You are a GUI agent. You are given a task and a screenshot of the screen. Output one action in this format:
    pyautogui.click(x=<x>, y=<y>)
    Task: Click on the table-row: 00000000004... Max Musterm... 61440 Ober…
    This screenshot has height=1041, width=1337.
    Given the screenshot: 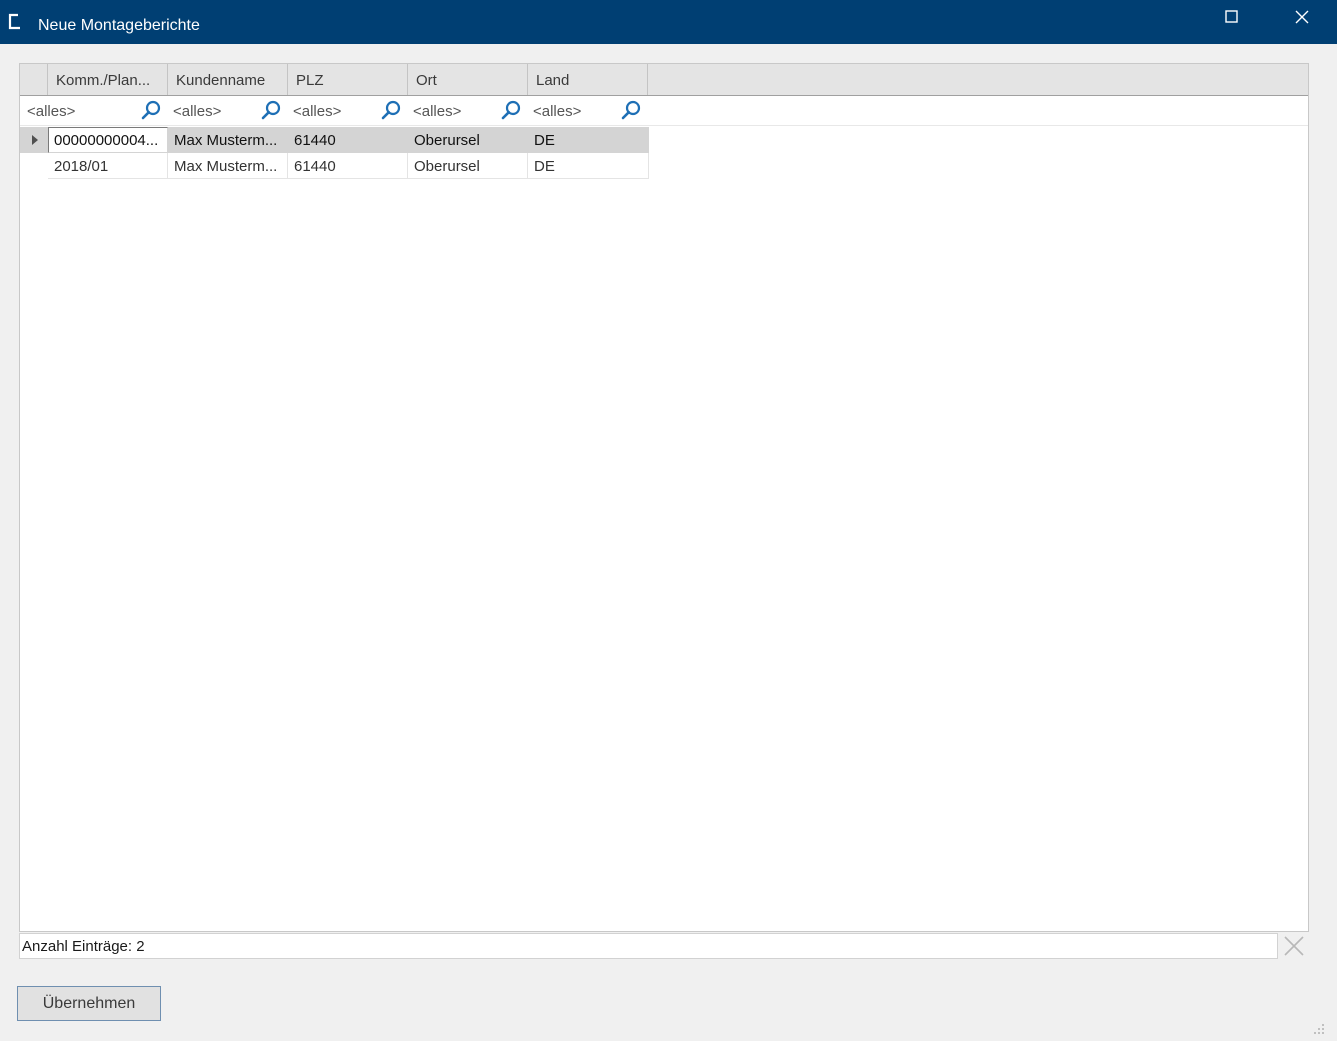 What is the action you would take?
    pyautogui.click(x=334, y=140)
    